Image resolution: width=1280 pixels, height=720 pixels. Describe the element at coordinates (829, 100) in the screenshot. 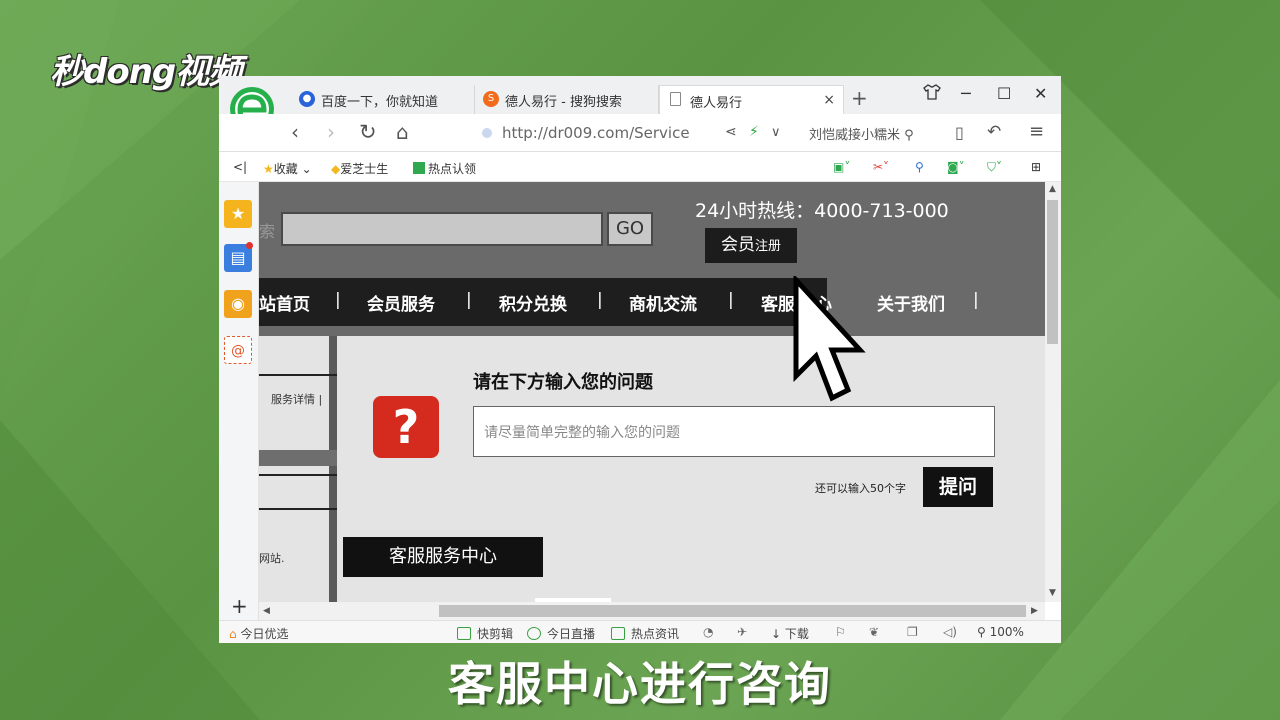

I see `close-tab-icon: ×` at that location.